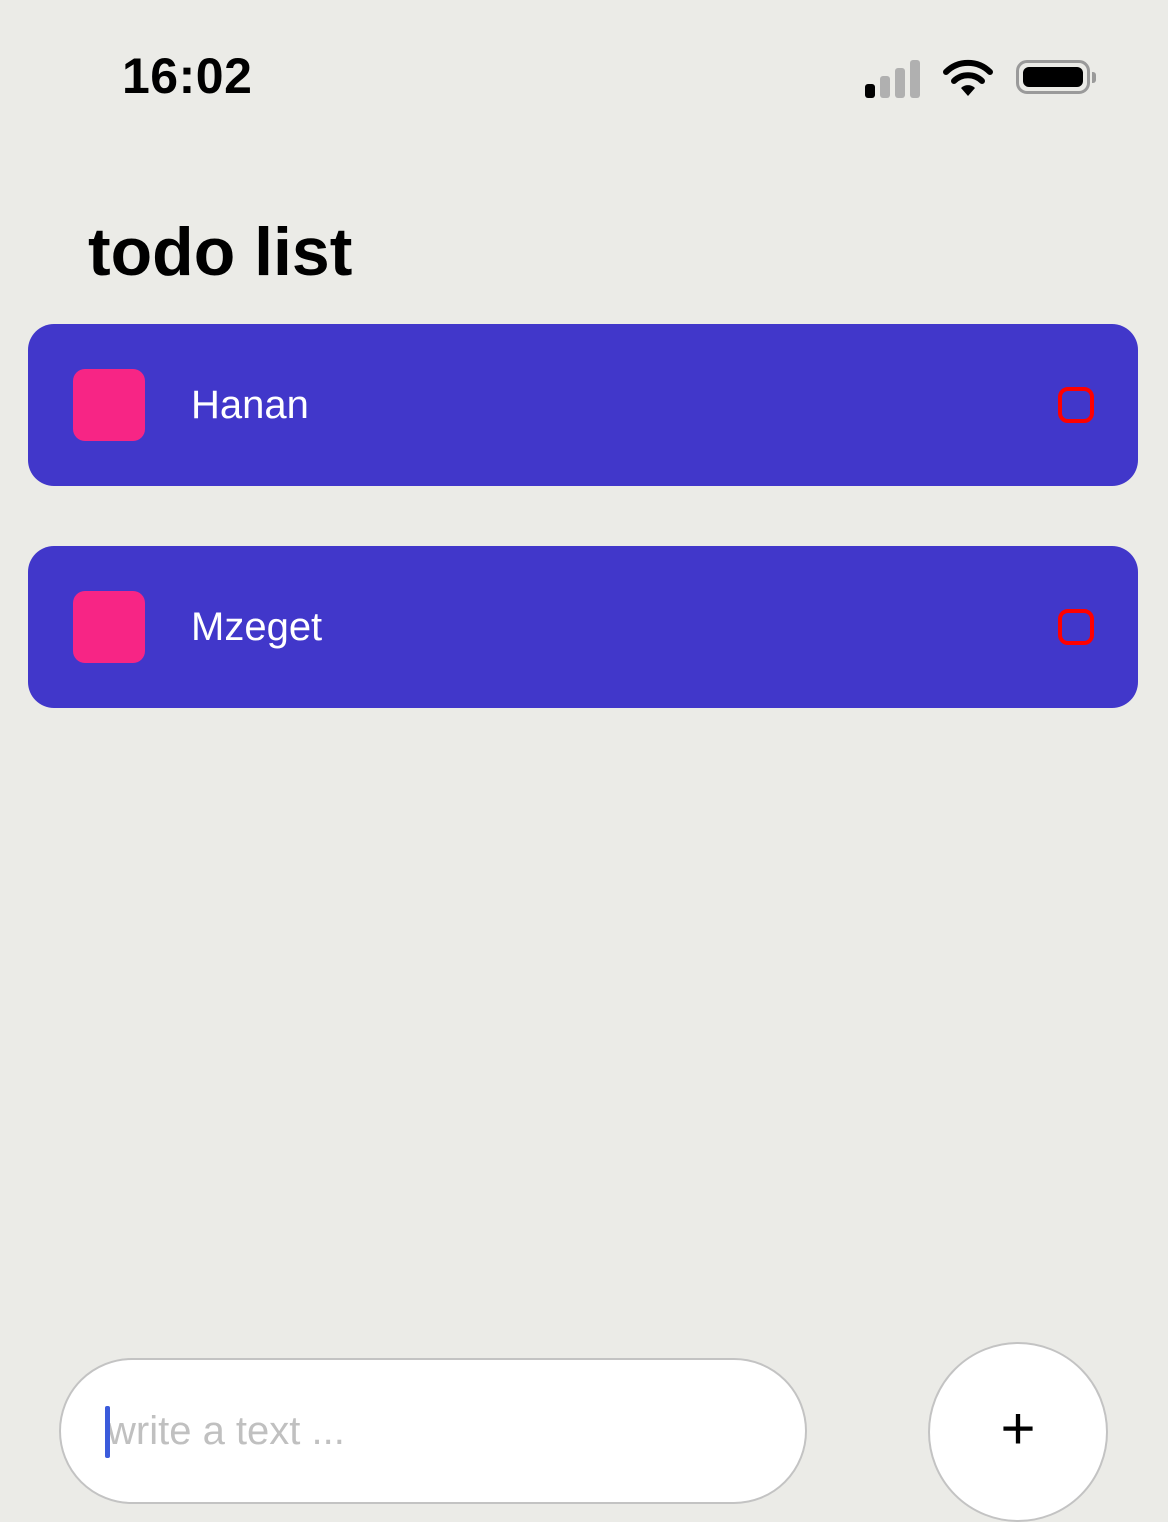  I want to click on add-button: +, so click(1018, 1432).